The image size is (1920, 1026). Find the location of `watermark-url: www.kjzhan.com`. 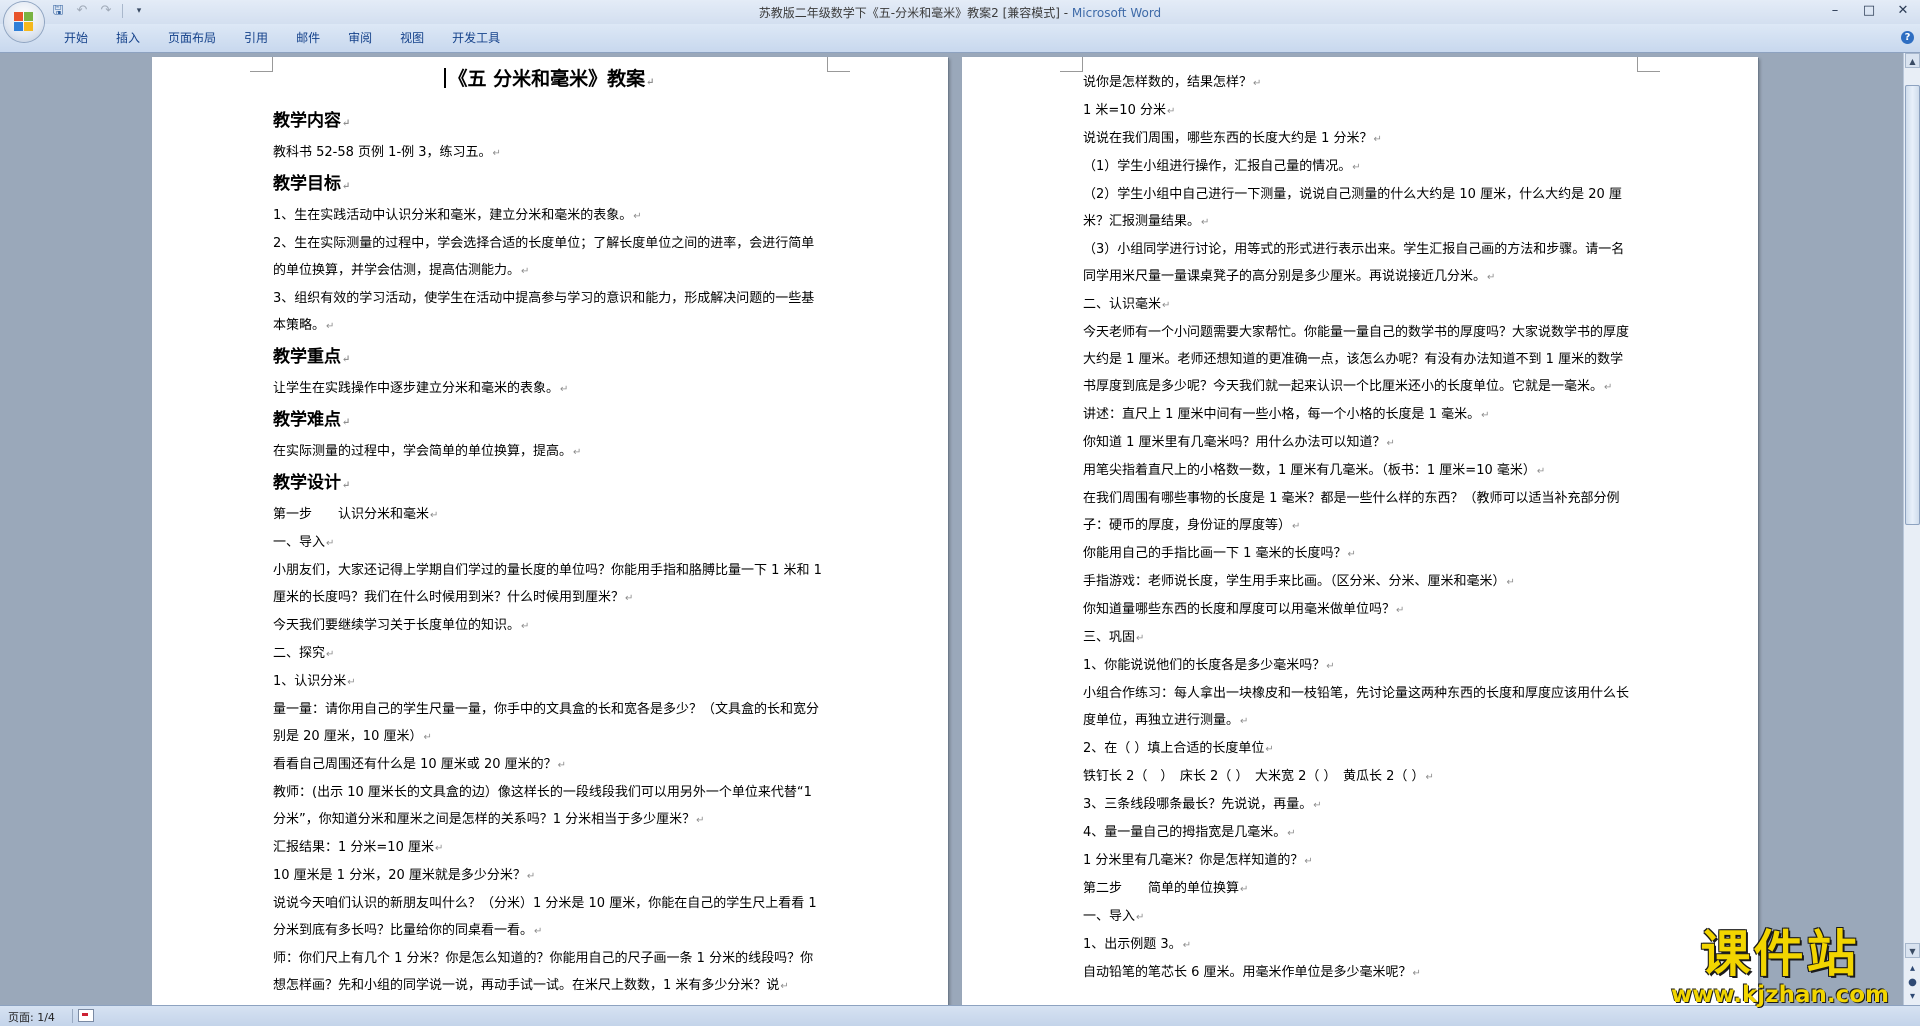

watermark-url: www.kjzhan.com is located at coordinates (1780, 995).